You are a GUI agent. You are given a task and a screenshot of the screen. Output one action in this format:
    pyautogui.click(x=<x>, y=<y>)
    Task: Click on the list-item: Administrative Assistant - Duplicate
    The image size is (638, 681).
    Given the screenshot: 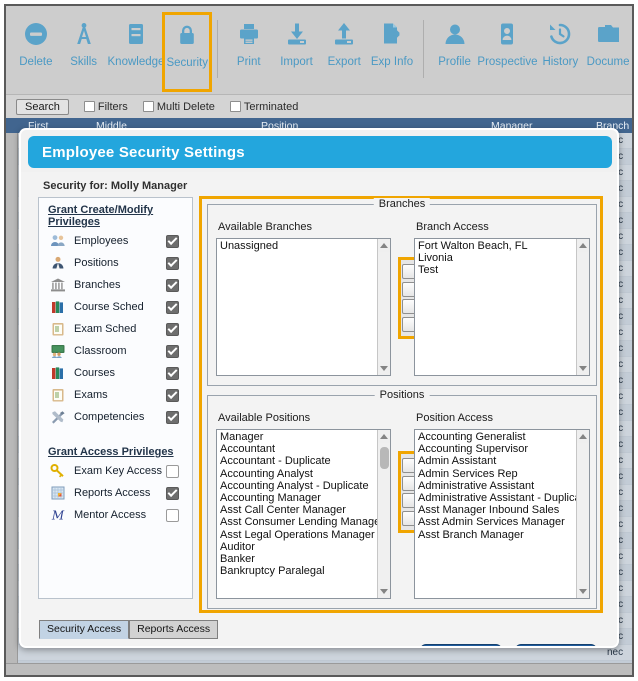 What is the action you would take?
    pyautogui.click(x=497, y=498)
    